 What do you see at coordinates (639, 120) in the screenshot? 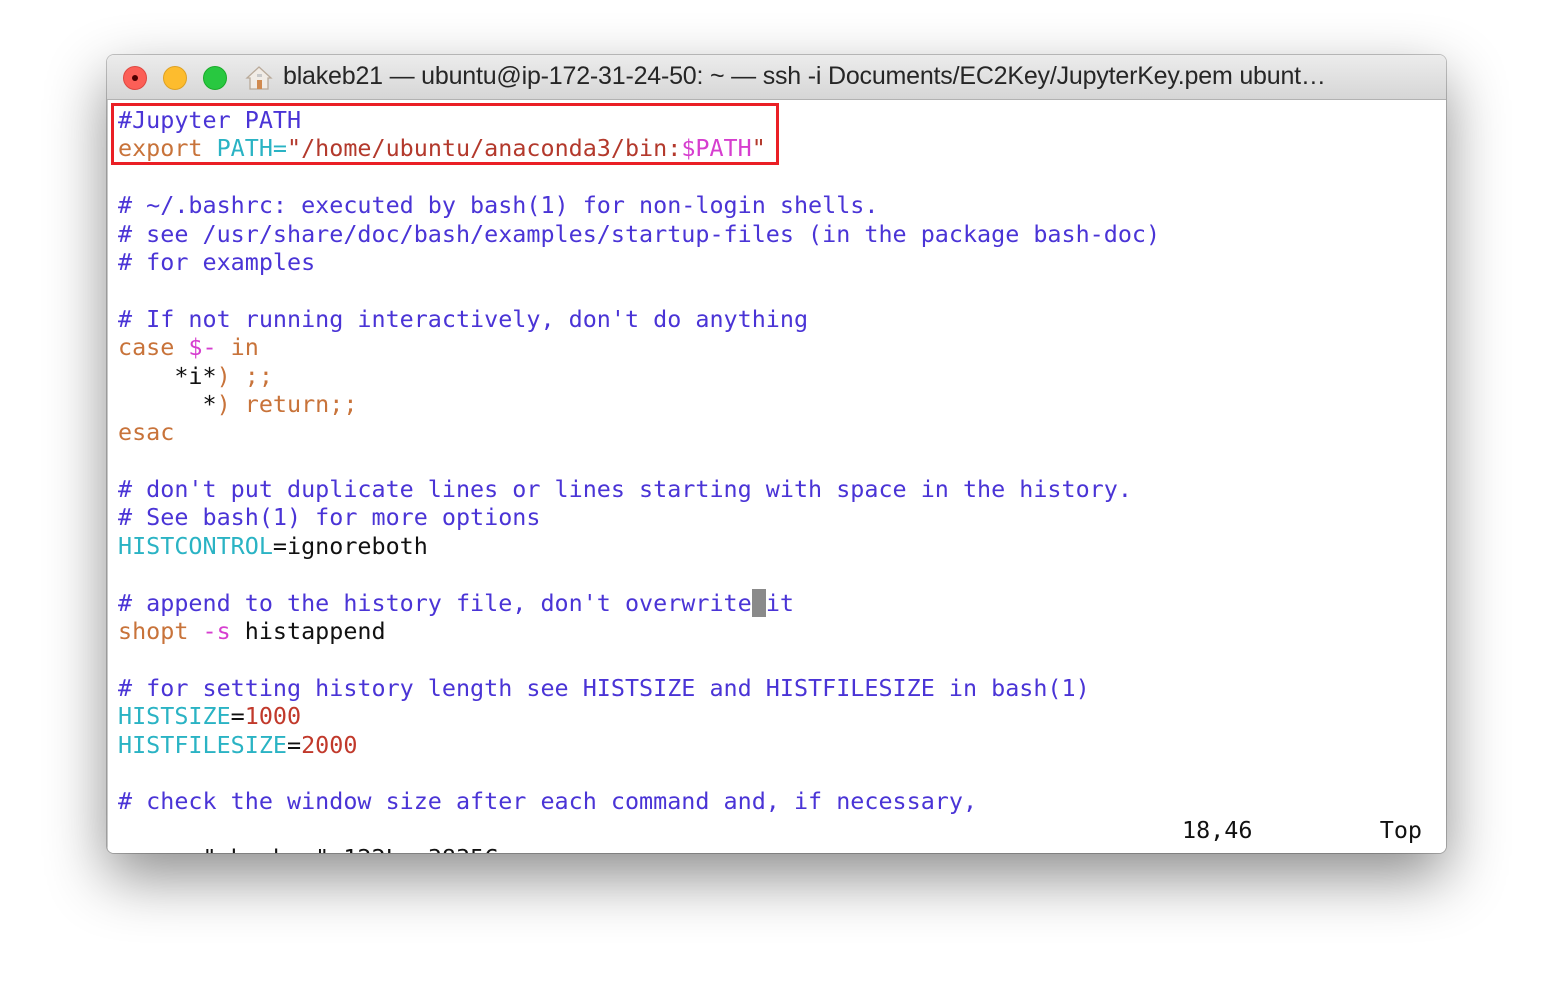
I see `code-line: #Jupyter PATH` at bounding box center [639, 120].